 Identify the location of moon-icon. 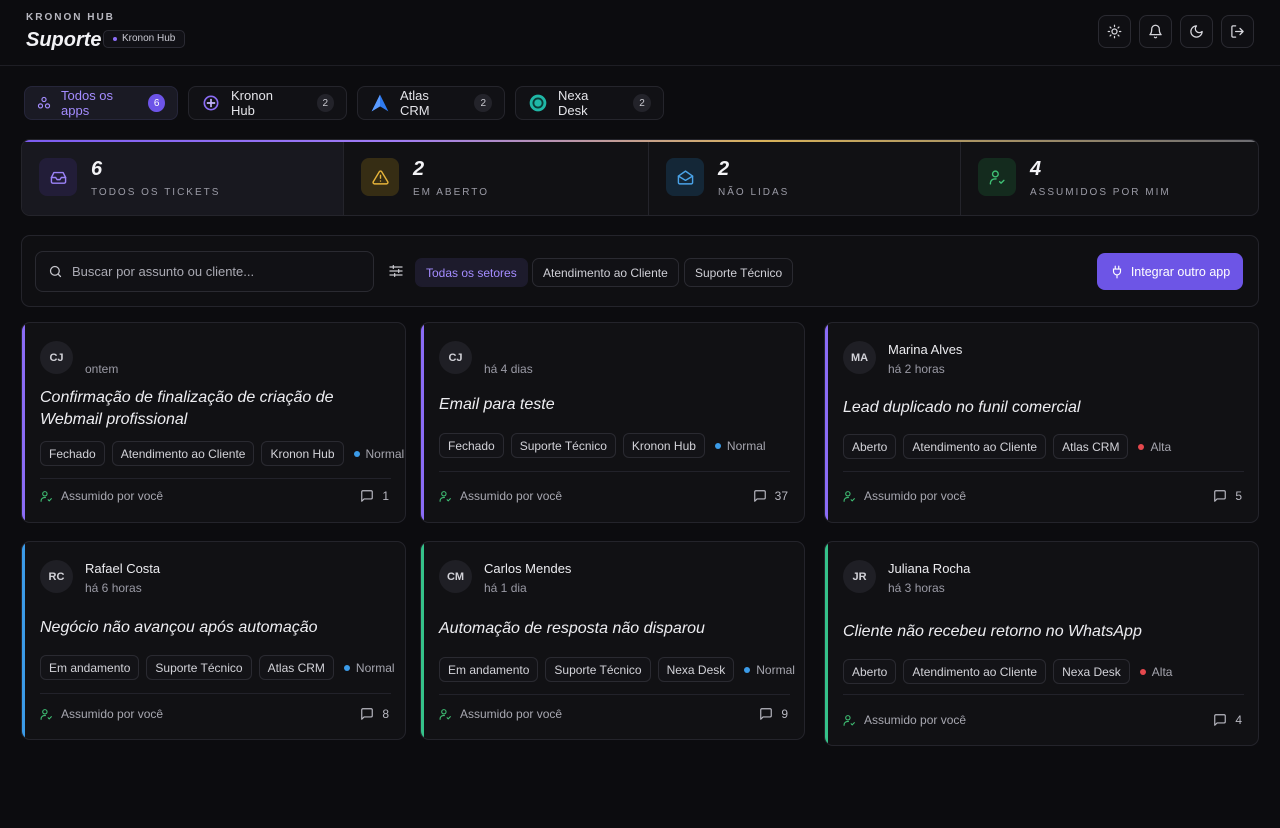
(1196, 31).